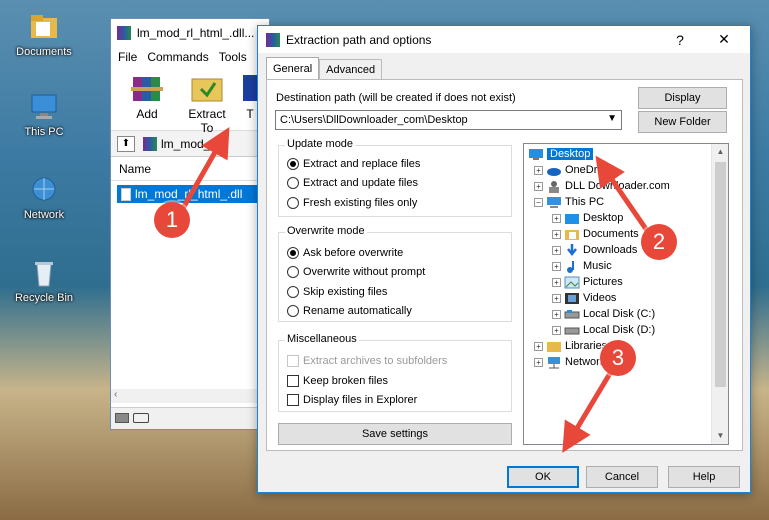  I want to click on annotation-badge-2: 2, so click(659, 242).